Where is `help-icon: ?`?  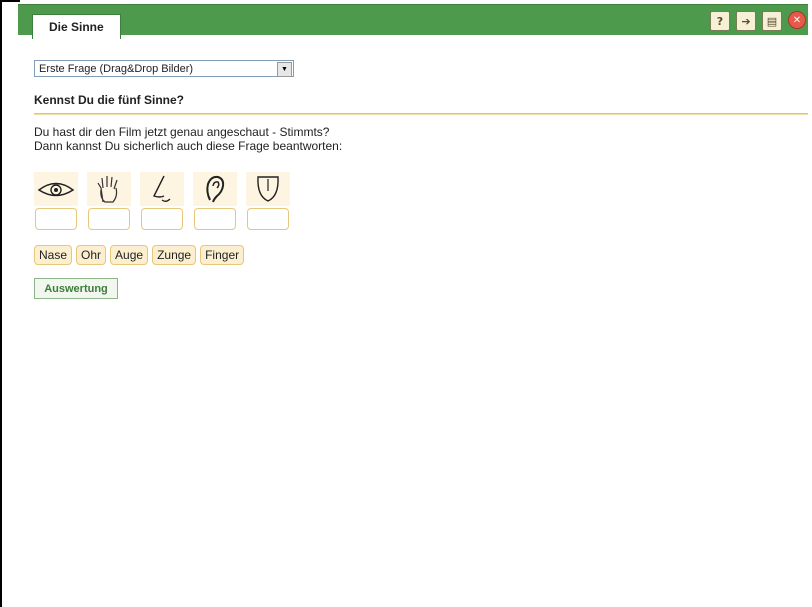
help-icon: ? is located at coordinates (720, 21).